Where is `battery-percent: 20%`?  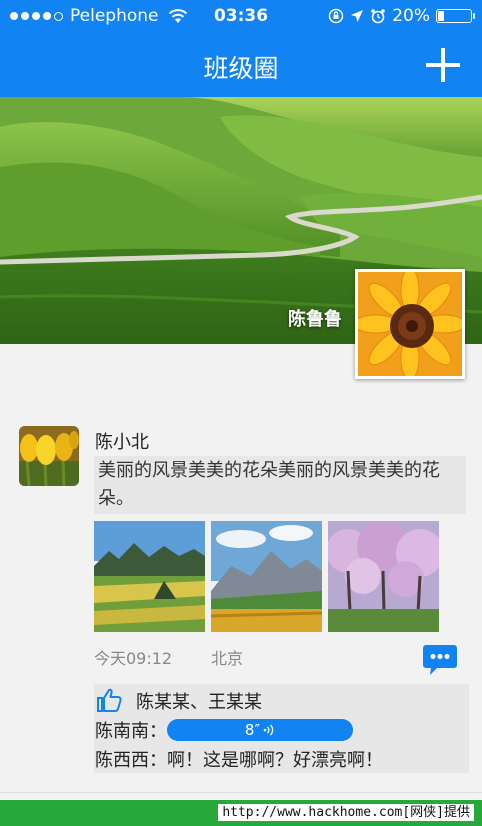 battery-percent: 20% is located at coordinates (411, 16).